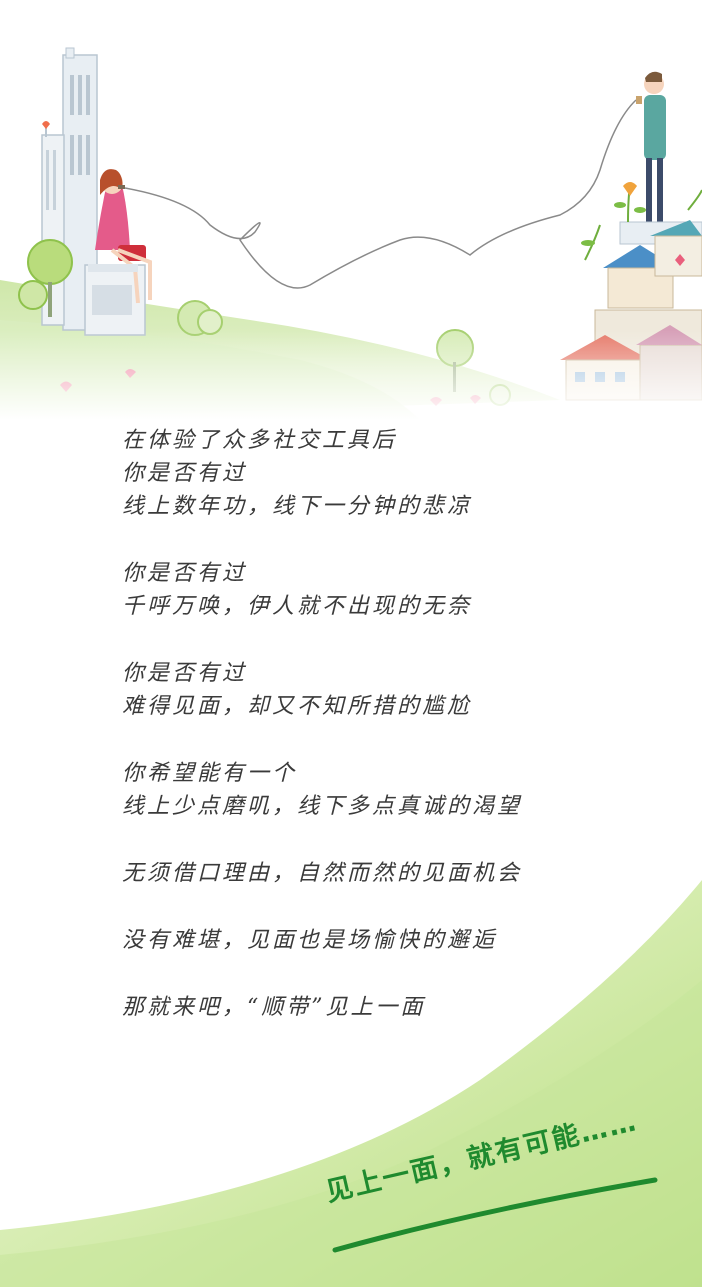  I want to click on poem-line: 无须借口理由，自然而然的见面机会, so click(322, 873).